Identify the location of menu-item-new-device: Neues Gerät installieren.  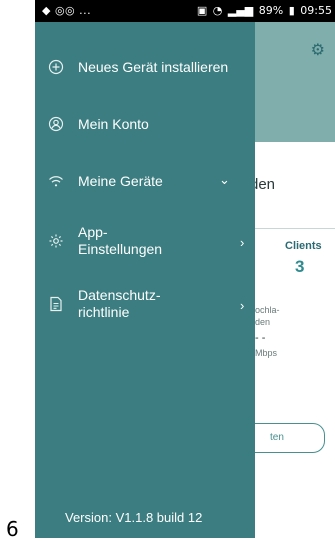
(145, 68).